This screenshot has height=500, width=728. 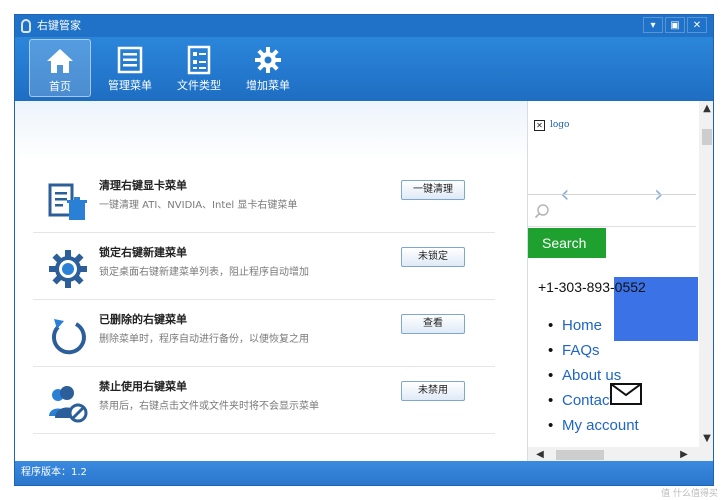 What do you see at coordinates (68, 404) in the screenshot?
I see `user-block-icon` at bounding box center [68, 404].